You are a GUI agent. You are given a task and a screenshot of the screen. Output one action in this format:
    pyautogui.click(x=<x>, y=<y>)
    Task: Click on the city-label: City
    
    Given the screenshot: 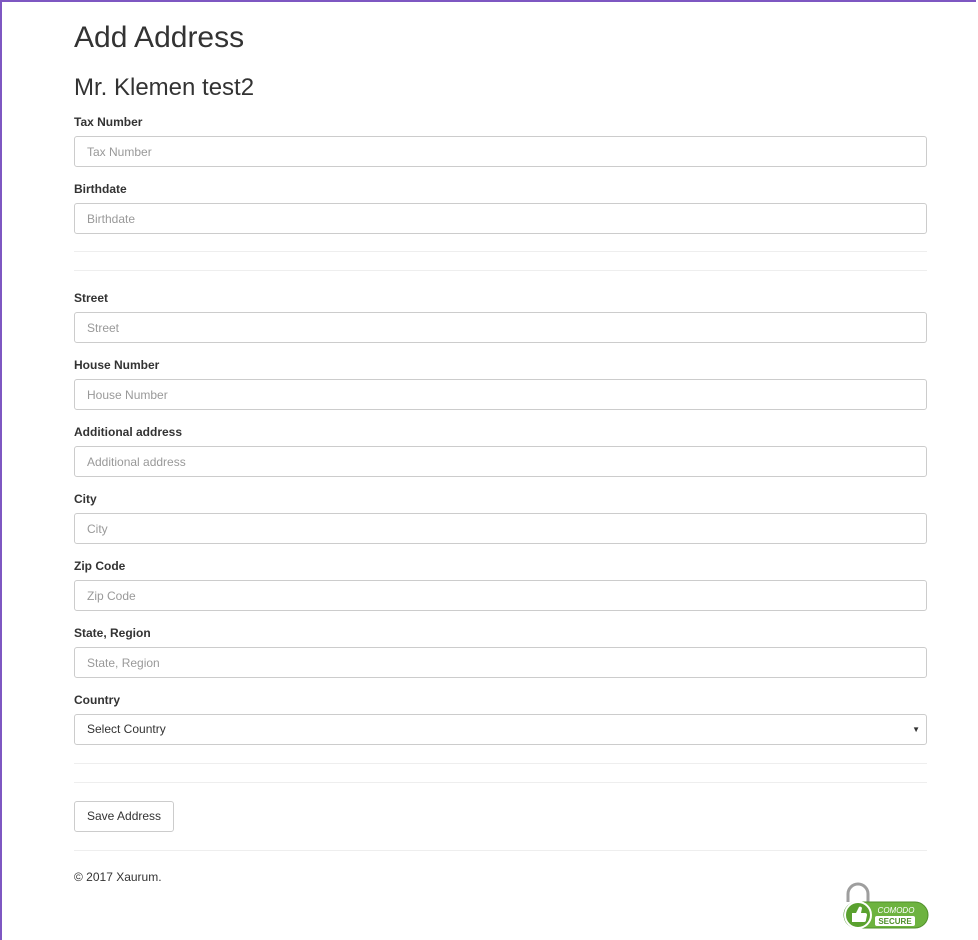 What is the action you would take?
    pyautogui.click(x=85, y=499)
    